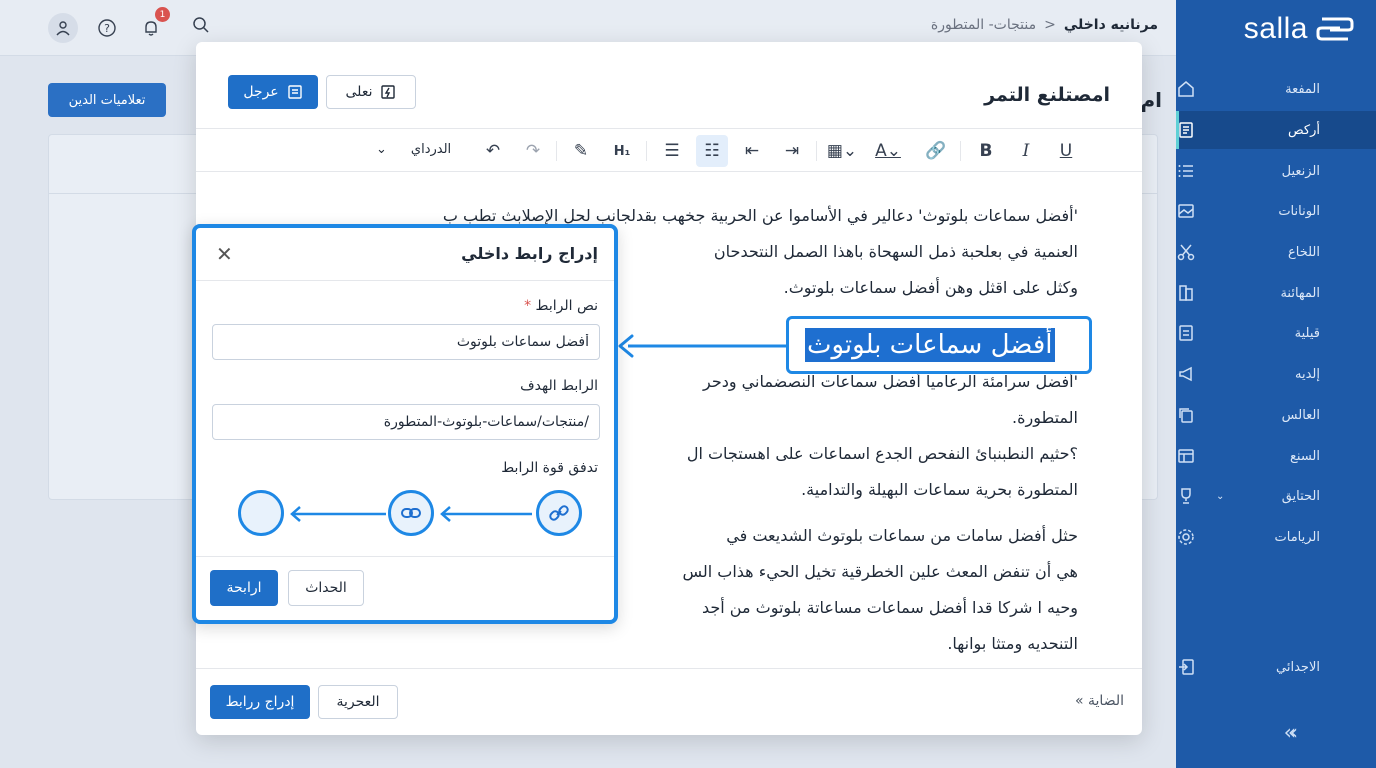 This screenshot has width=1376, height=768. Describe the element at coordinates (1276, 89) in the screenshot. I see `sidebar-item-home: المفعة` at that location.